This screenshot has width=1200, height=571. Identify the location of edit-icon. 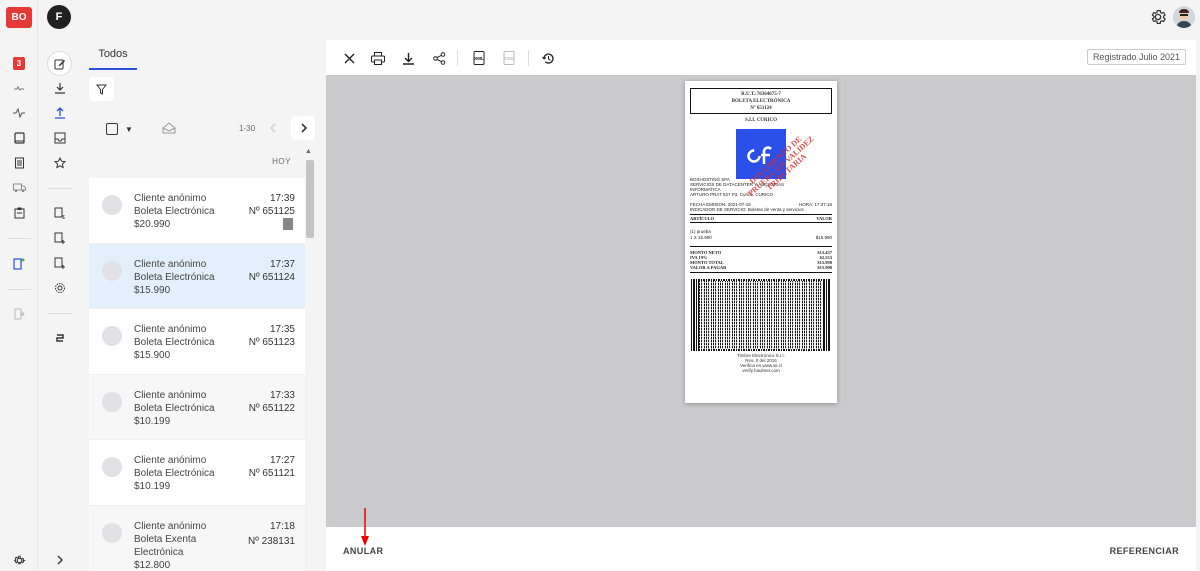
(59, 64).